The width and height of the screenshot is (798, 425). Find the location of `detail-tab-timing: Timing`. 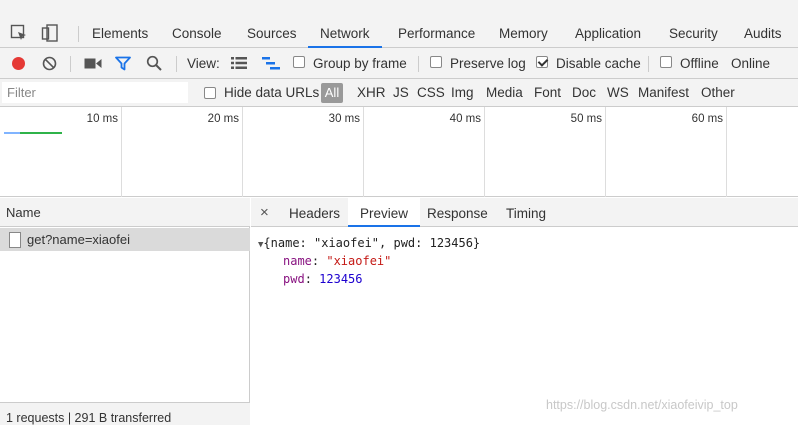

detail-tab-timing: Timing is located at coordinates (526, 212).